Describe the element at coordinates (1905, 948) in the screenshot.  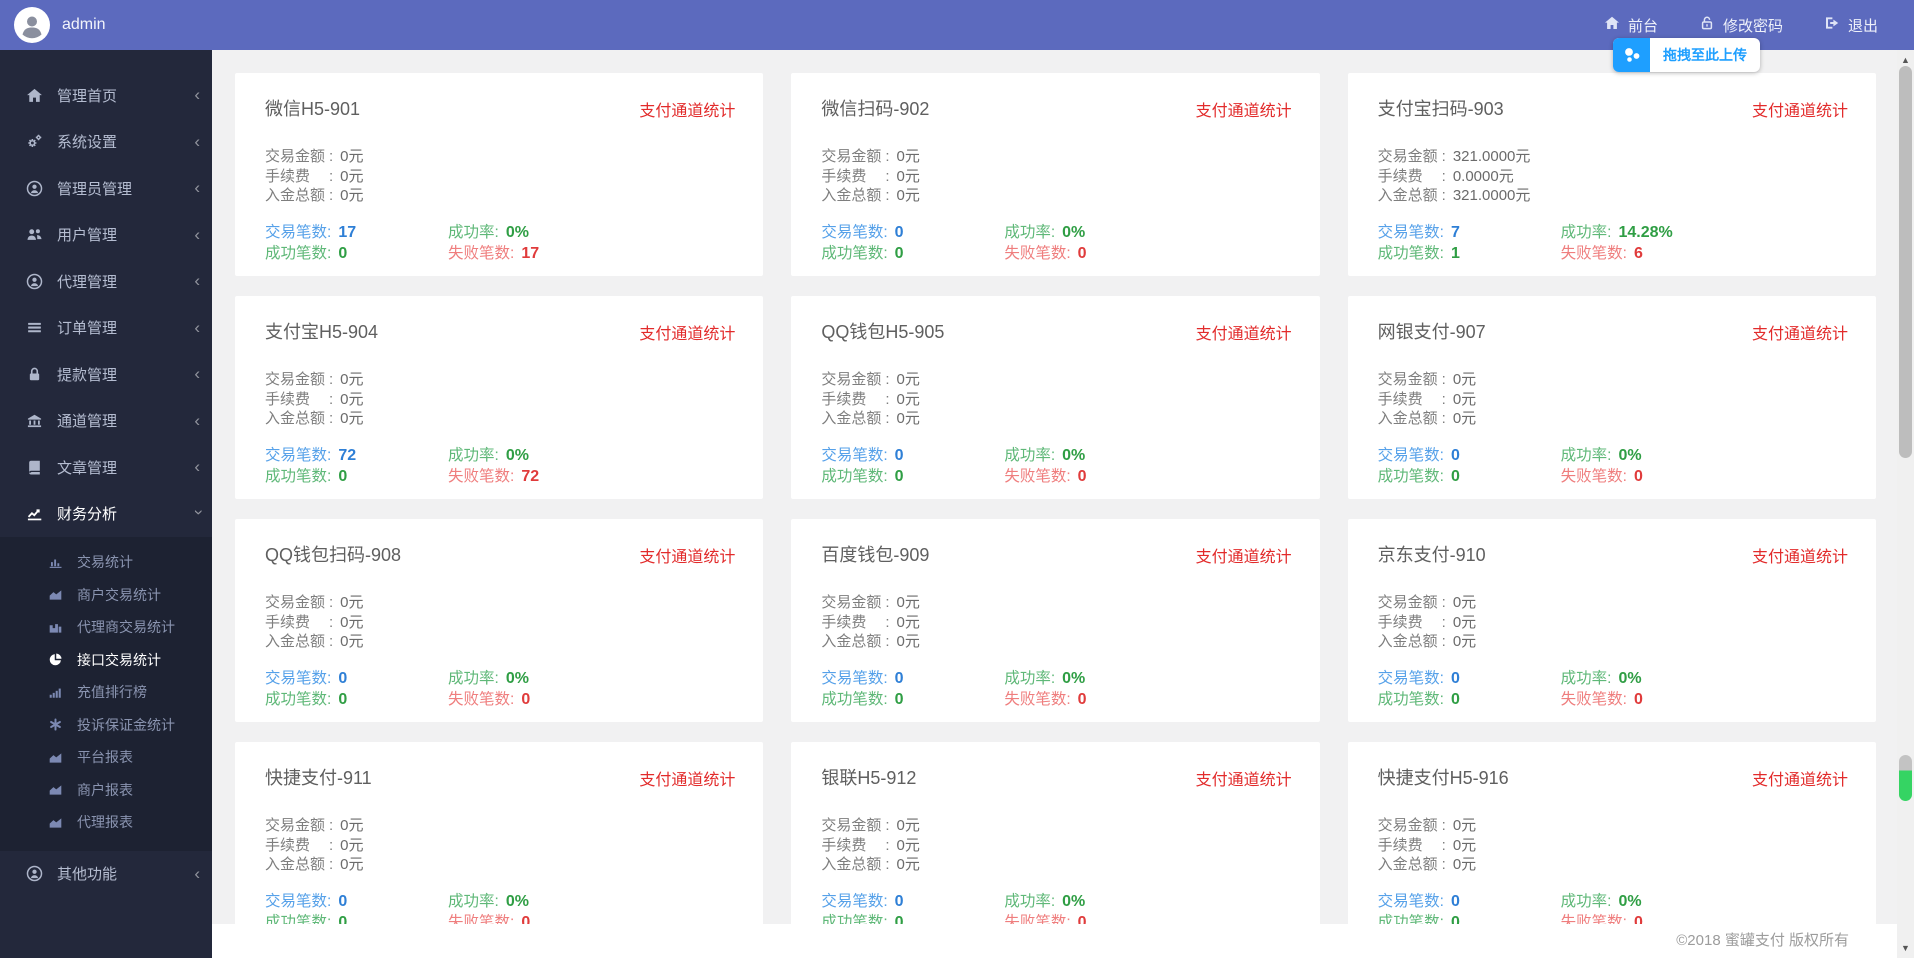
I see `scroll-down-arrow-icon: ▼` at that location.